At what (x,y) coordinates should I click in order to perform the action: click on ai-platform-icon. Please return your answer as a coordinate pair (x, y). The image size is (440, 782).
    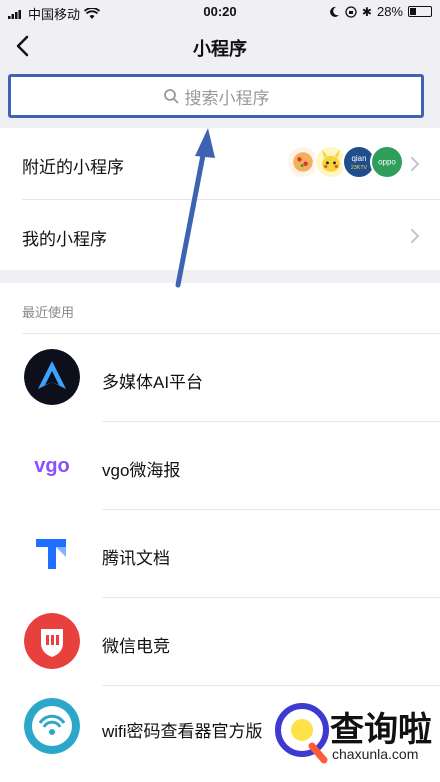
    Looking at the image, I should click on (52, 377).